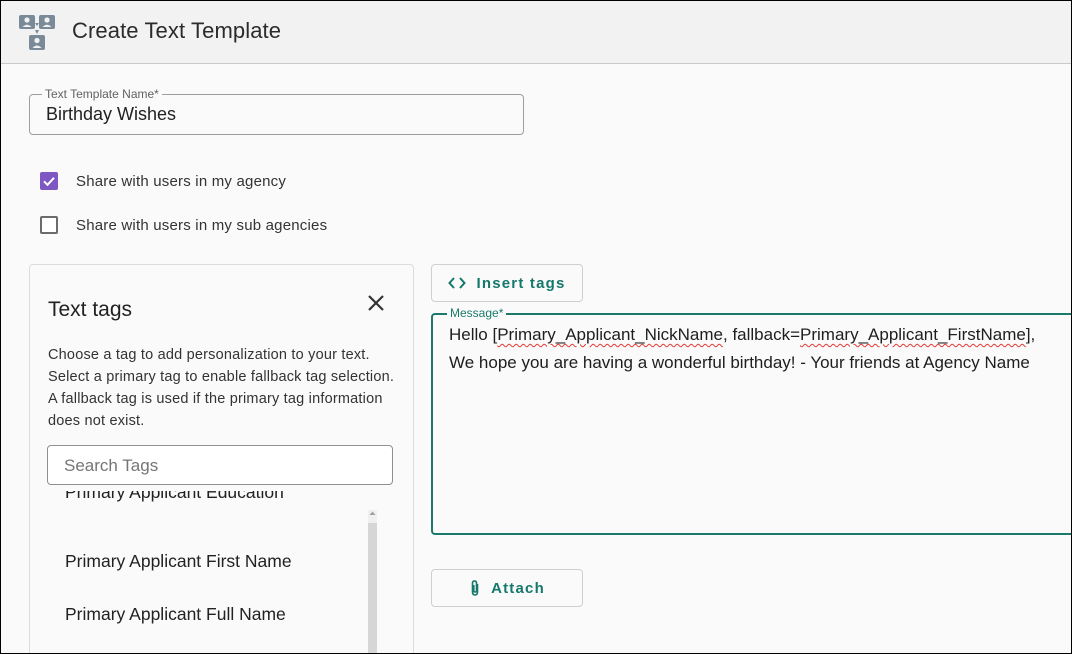 Image resolution: width=1072 pixels, height=654 pixels. Describe the element at coordinates (521, 283) in the screenshot. I see `insert-tags-label: Insert tags` at that location.